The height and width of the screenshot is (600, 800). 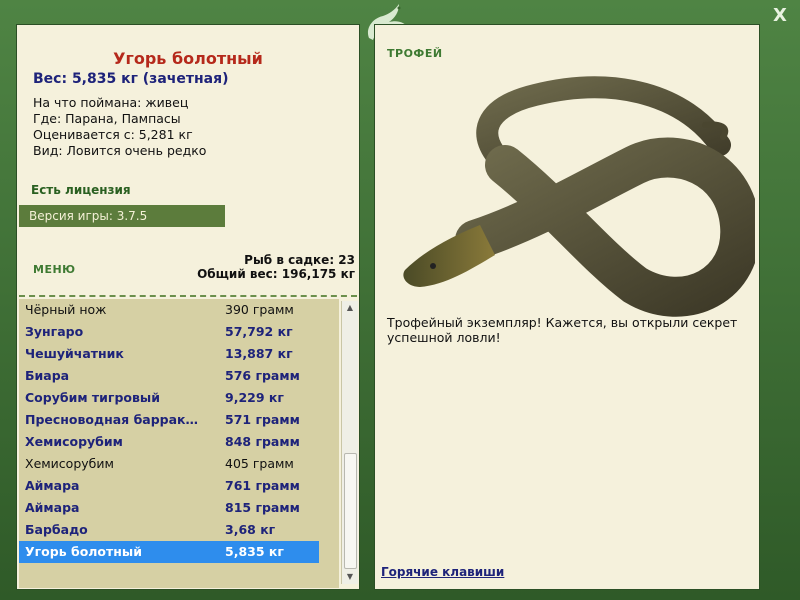 What do you see at coordinates (262, 507) in the screenshot?
I see `item-weight: 815 грамм` at bounding box center [262, 507].